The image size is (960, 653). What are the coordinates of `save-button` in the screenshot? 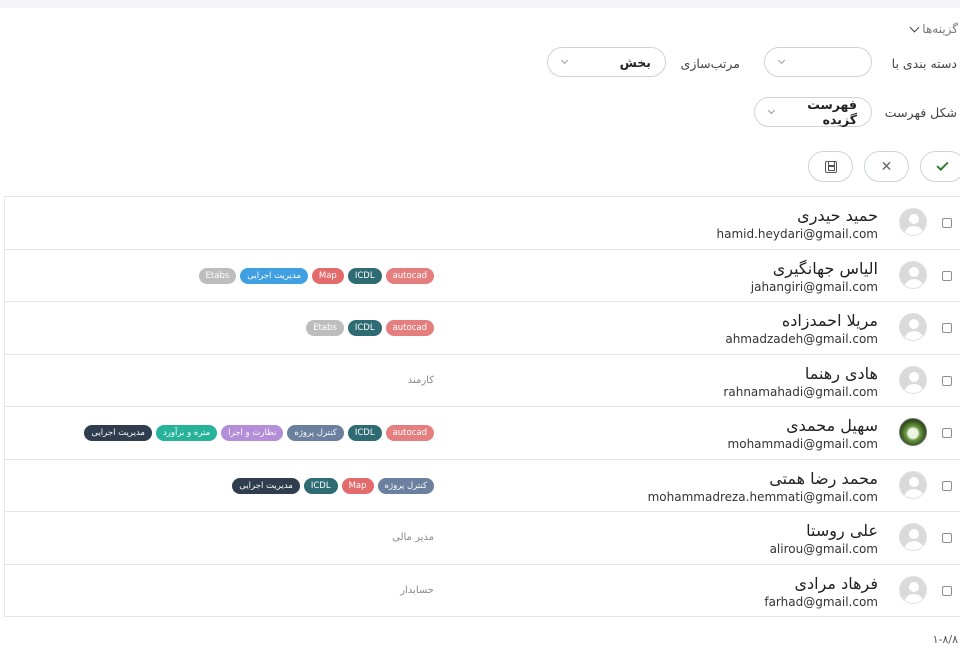 It's located at (830, 166).